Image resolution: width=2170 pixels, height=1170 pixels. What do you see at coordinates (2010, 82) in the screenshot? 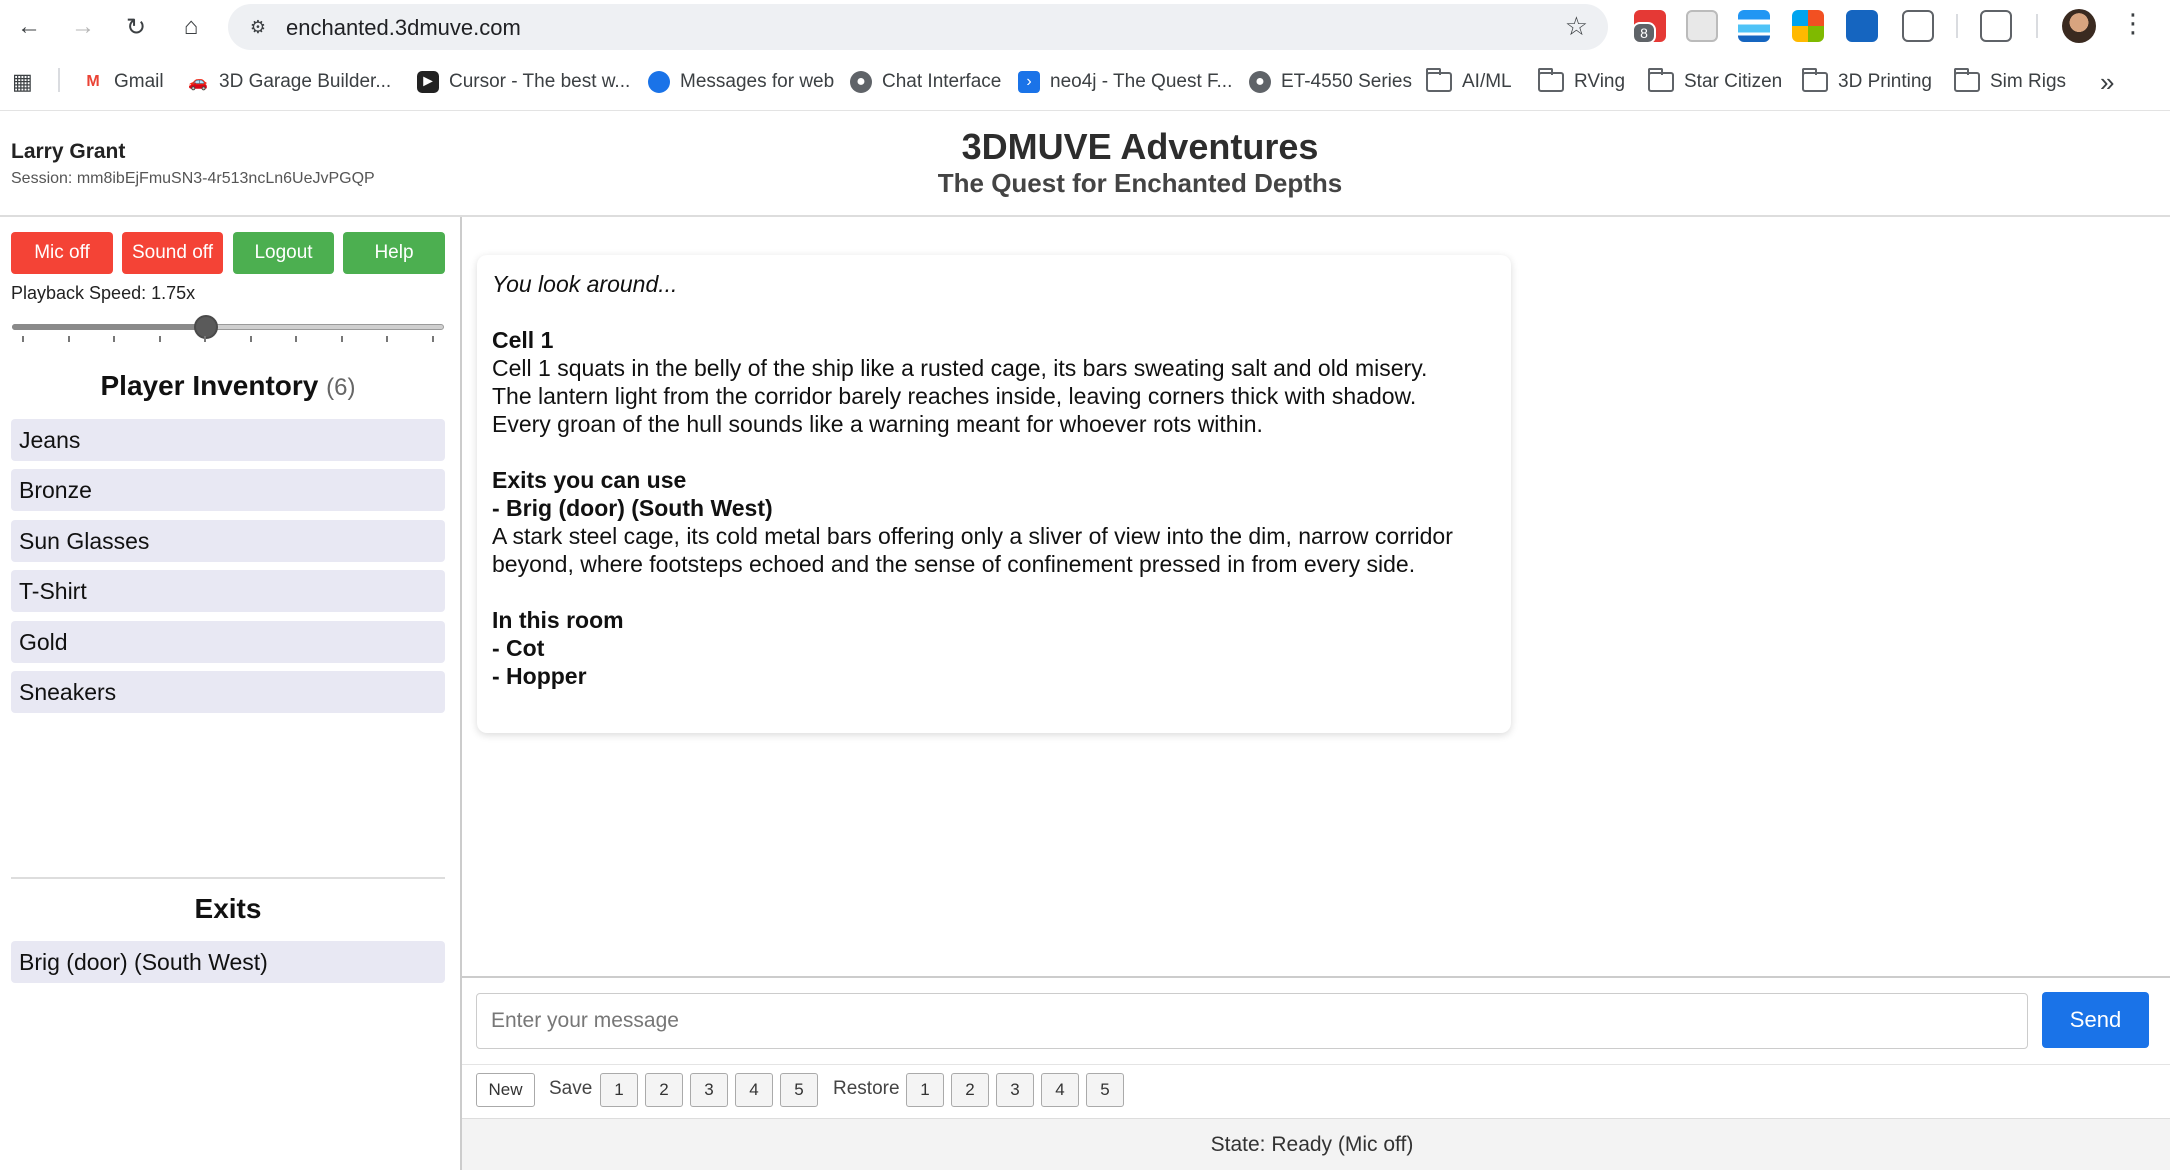
I see `bookmark-folder-sim-rigs: Sim Rigs` at bounding box center [2010, 82].